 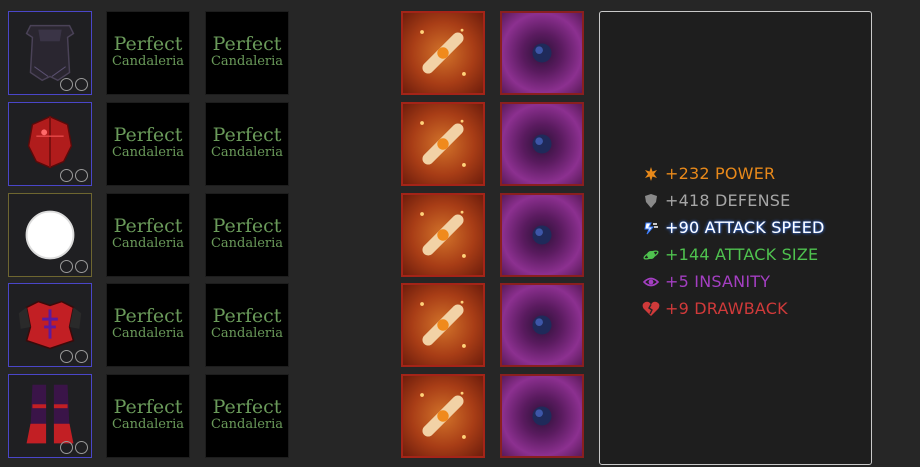 I want to click on stat-defense: +418 DEFENSE, so click(x=733, y=200).